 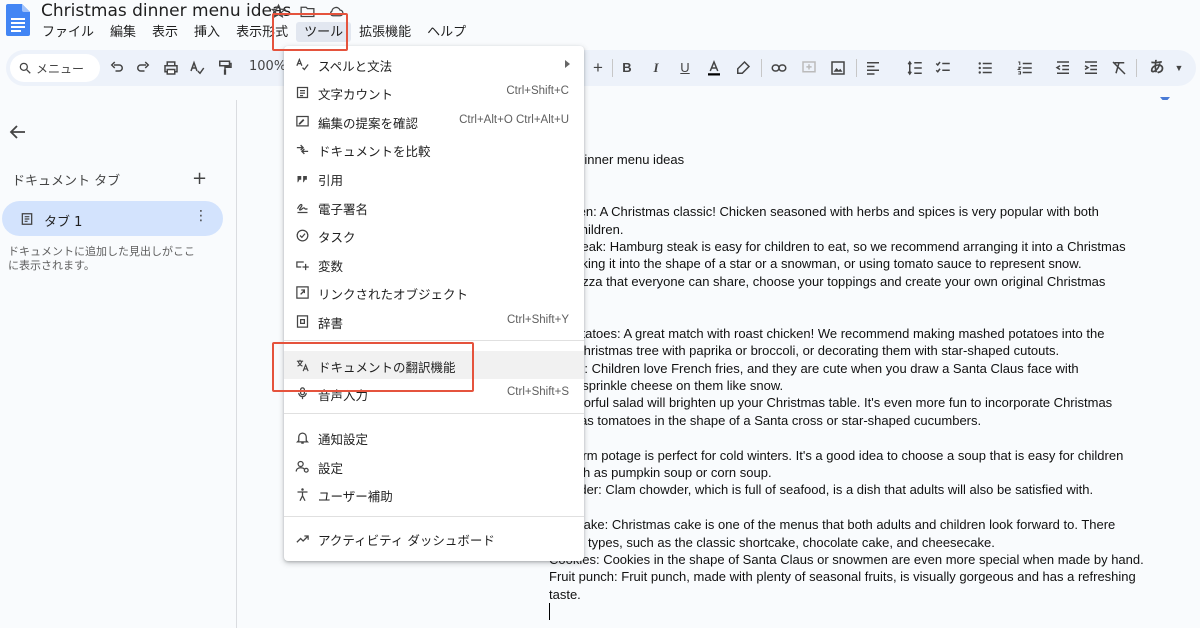 What do you see at coordinates (112, 218) in the screenshot?
I see `tab-item-1: タブ 1 ⋮` at bounding box center [112, 218].